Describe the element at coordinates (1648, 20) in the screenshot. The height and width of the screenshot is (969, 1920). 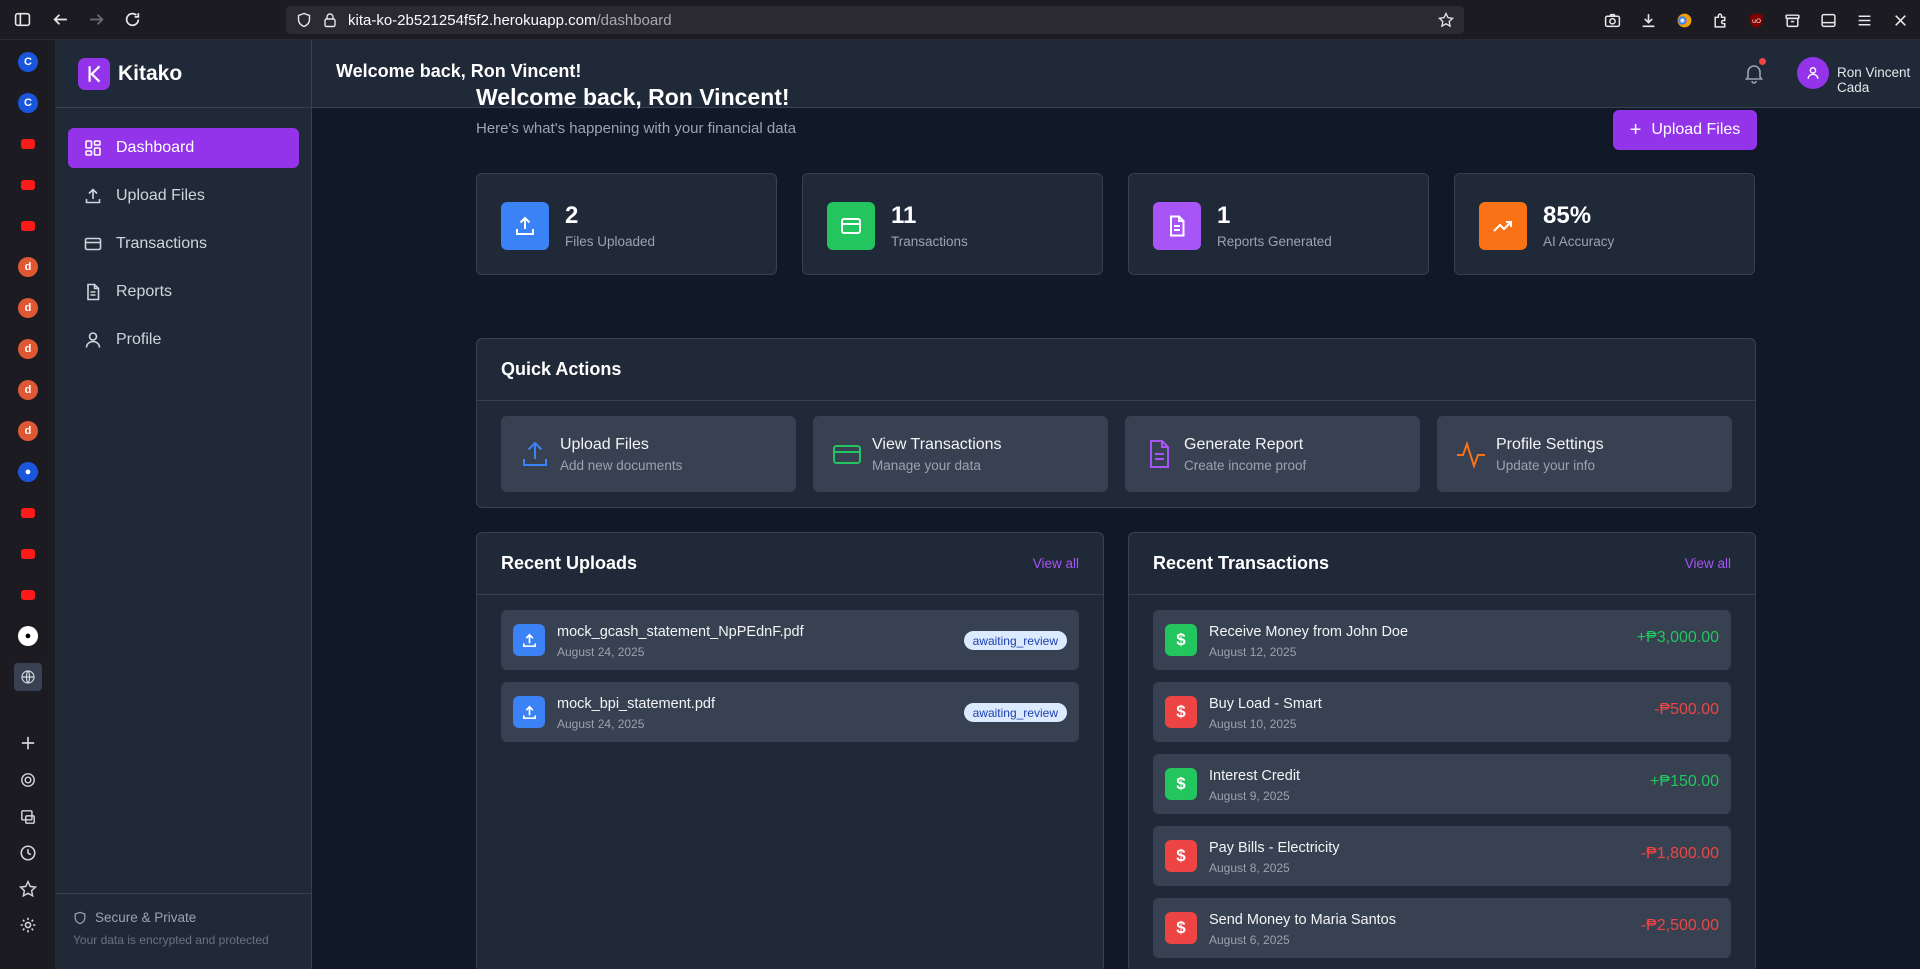
I see `downloads-icon` at that location.